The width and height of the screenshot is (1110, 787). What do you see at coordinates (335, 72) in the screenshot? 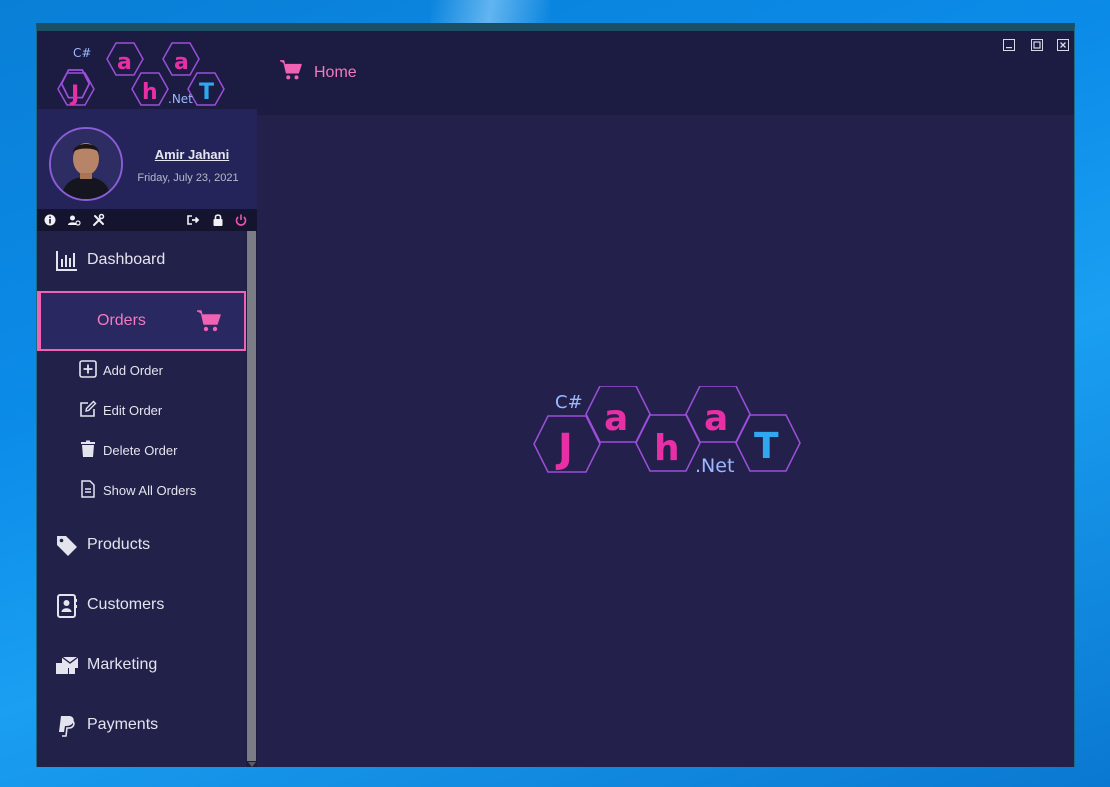
I see `page-title: Home` at bounding box center [335, 72].